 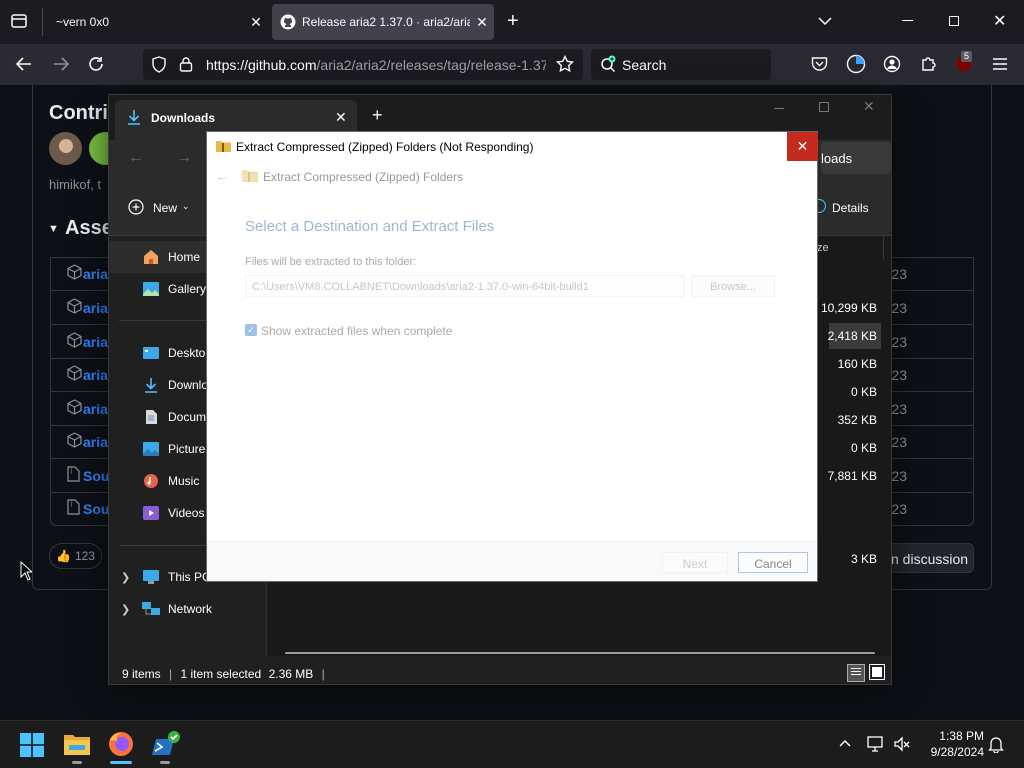 What do you see at coordinates (183, 118) in the screenshot?
I see `explorer-tab-title: Downloads` at bounding box center [183, 118].